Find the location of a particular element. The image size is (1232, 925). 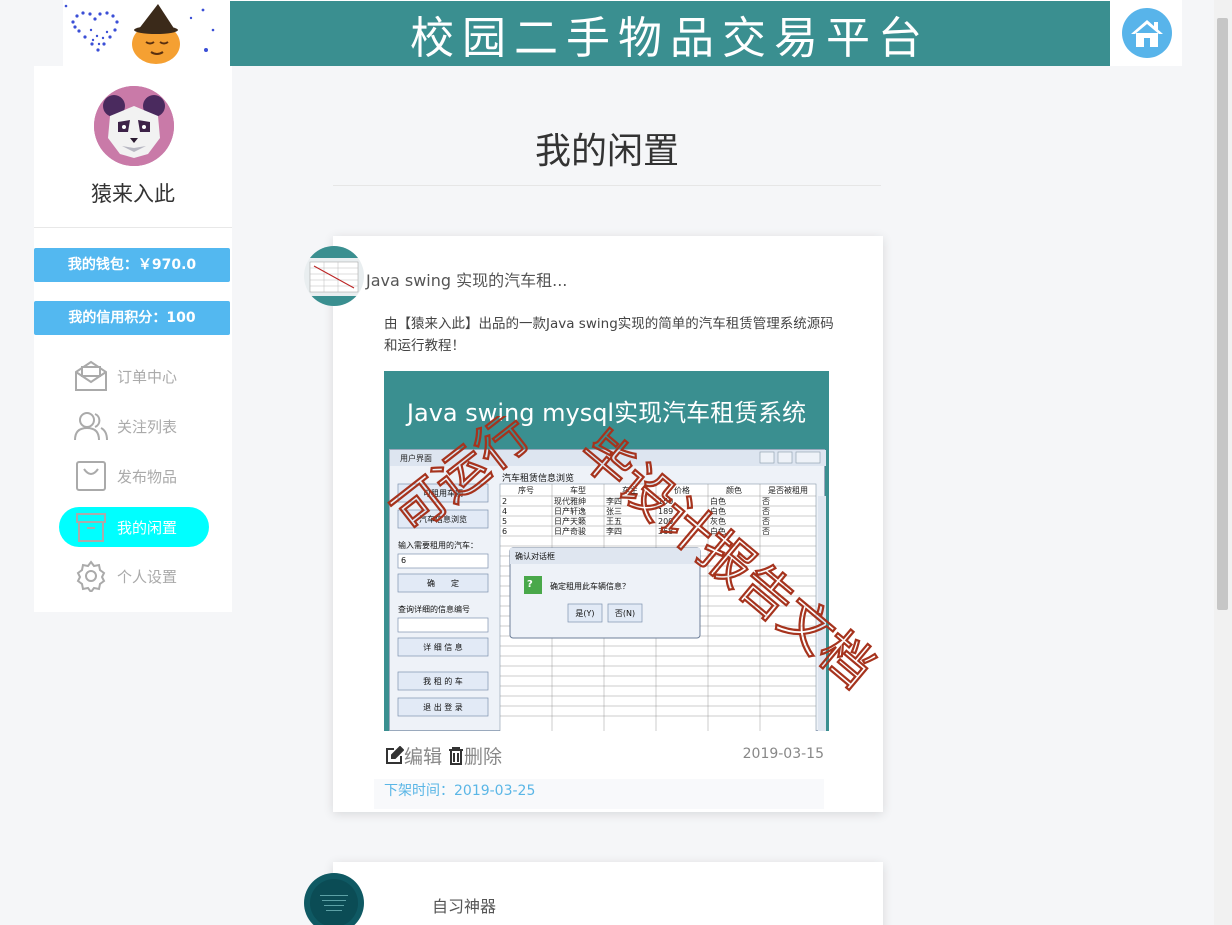

item-title: 自习神器 is located at coordinates (464, 905).